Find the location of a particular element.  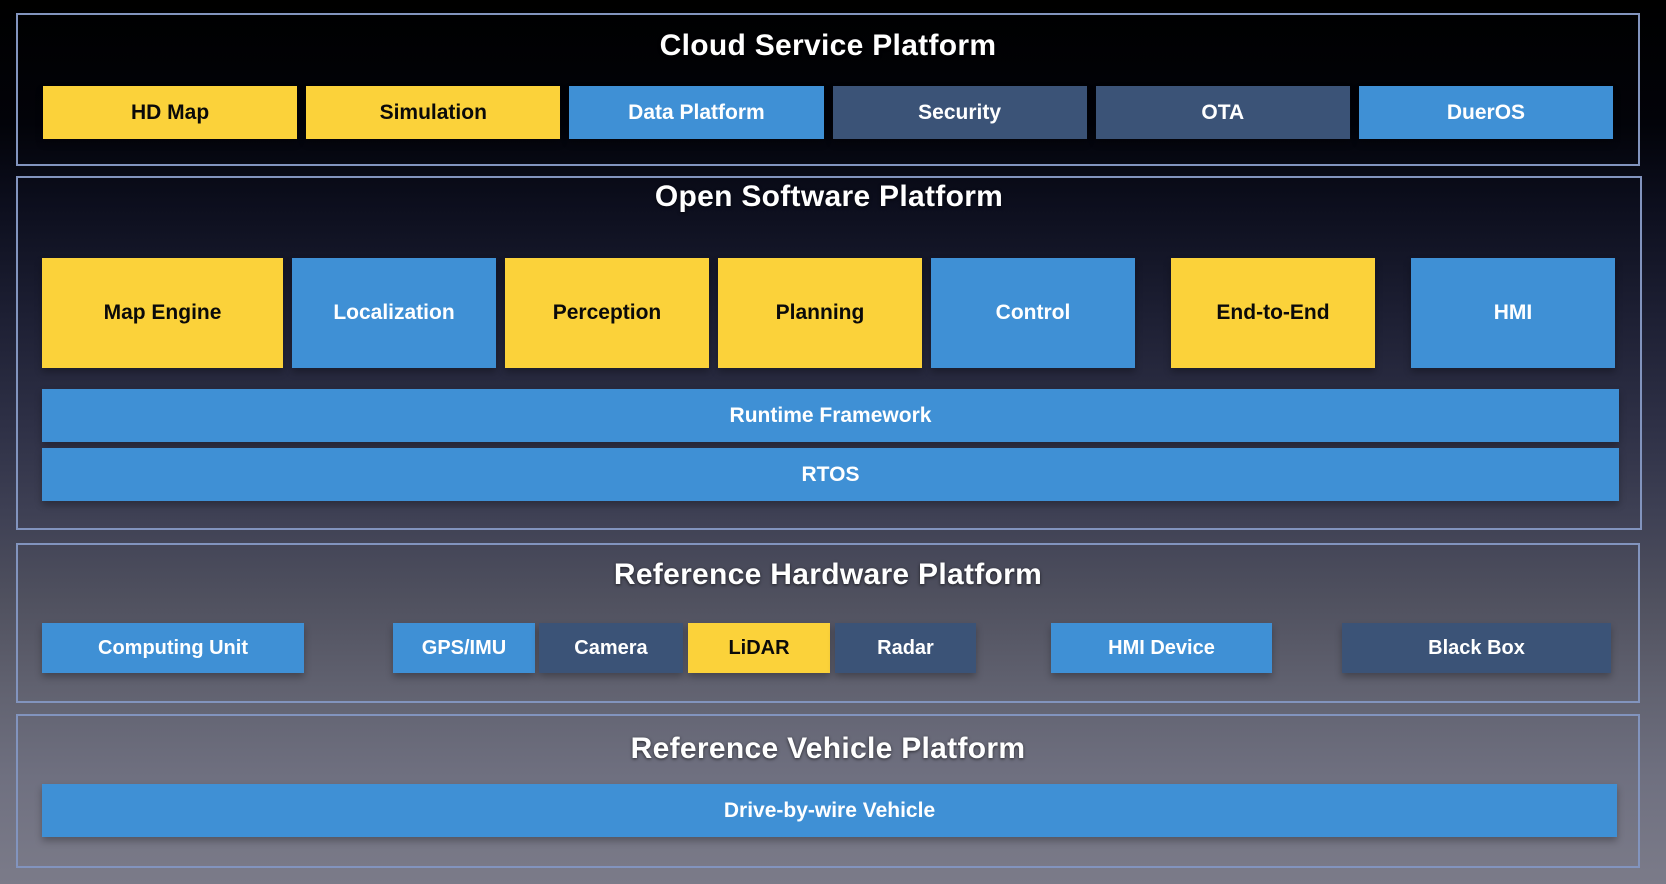

box-hmi: HMI is located at coordinates (1513, 313).